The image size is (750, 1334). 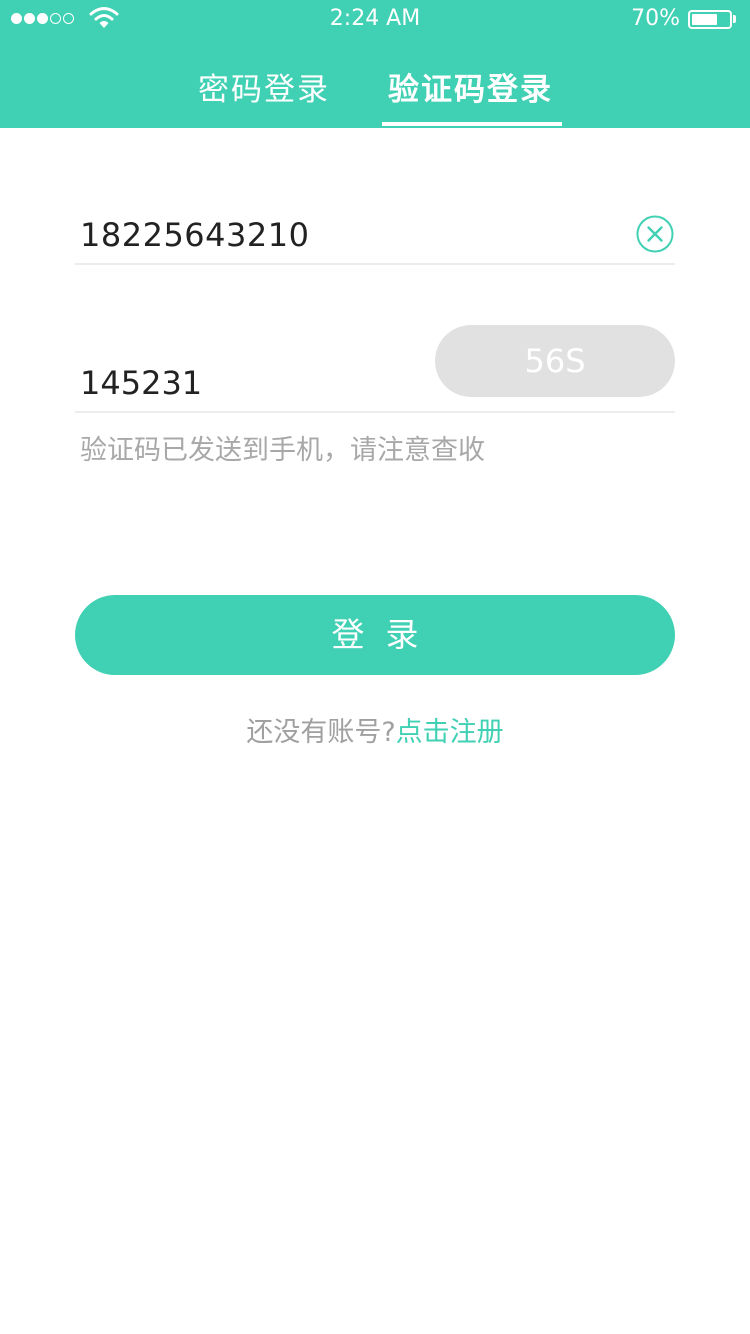 I want to click on register-line: 还没有账号?点击注册, so click(x=375, y=729).